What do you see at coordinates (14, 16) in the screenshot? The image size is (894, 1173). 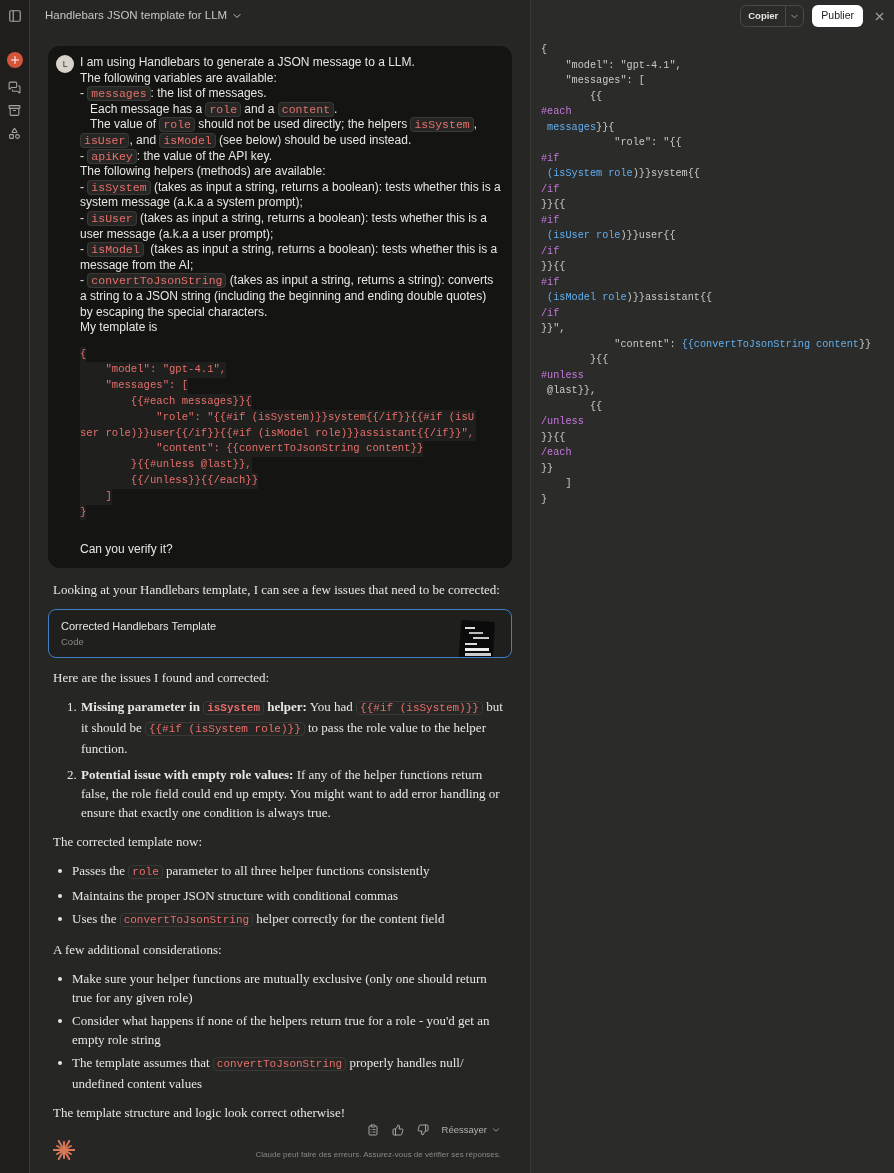 I see `sidebar-toggle-icon` at bounding box center [14, 16].